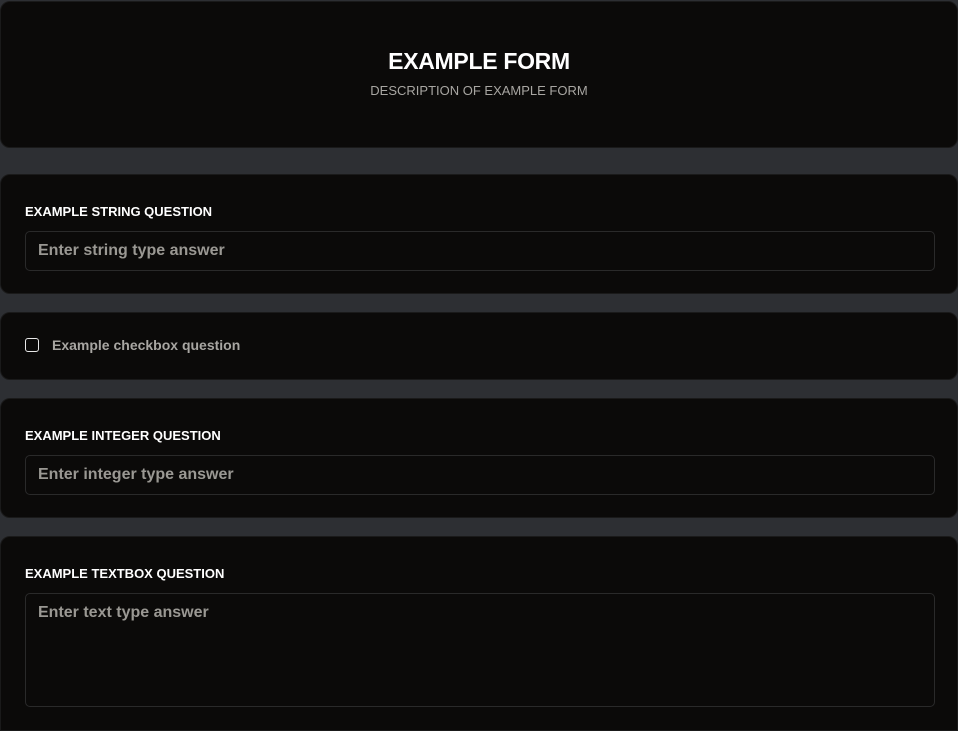 The height and width of the screenshot is (731, 958). I want to click on checkbox-row: Example checkbox question, so click(132, 345).